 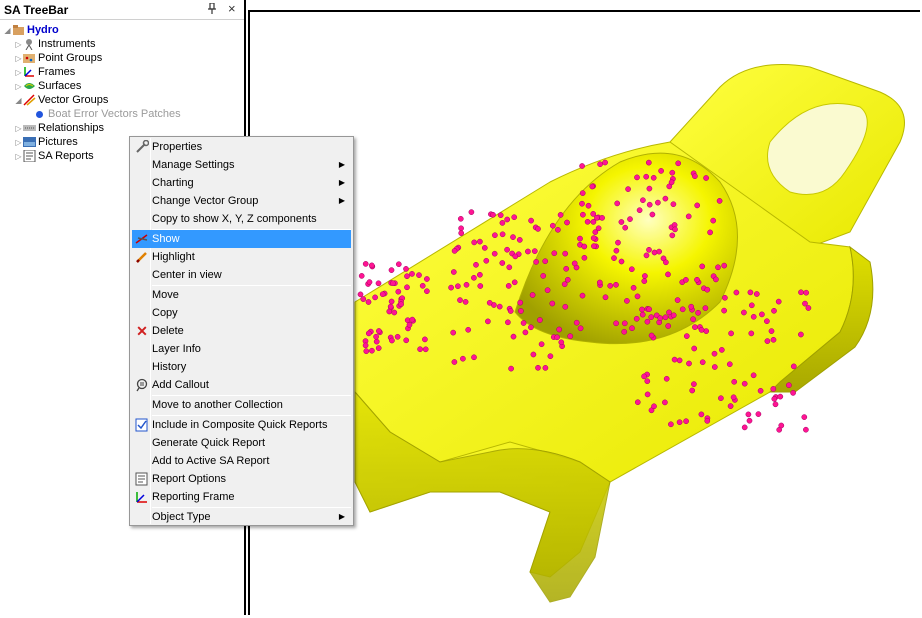 What do you see at coordinates (169, 367) in the screenshot?
I see `menu-item-label: History` at bounding box center [169, 367].